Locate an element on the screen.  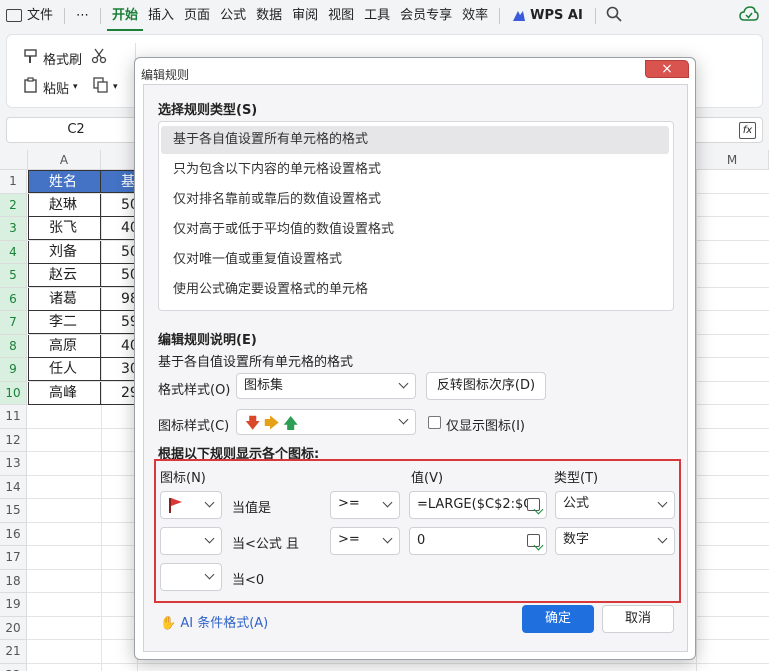
copy-button: ▾ is located at coordinates (105, 87).